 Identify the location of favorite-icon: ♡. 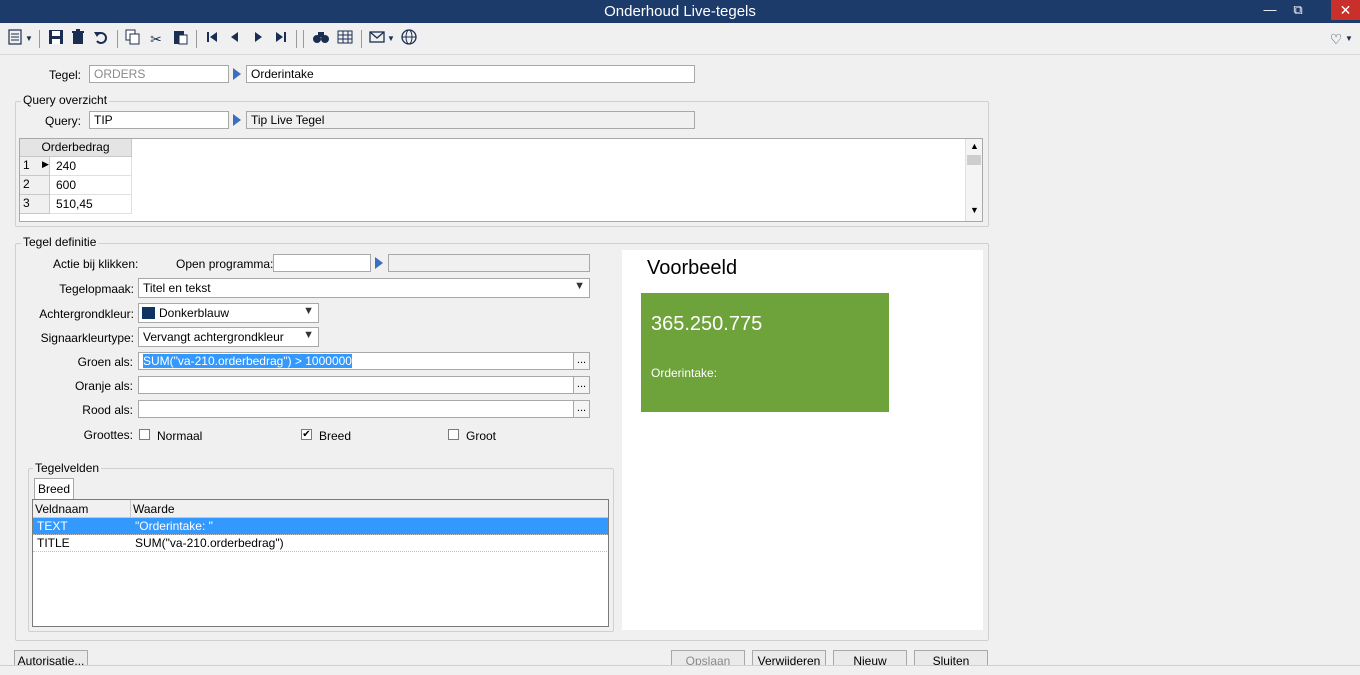
(1336, 39).